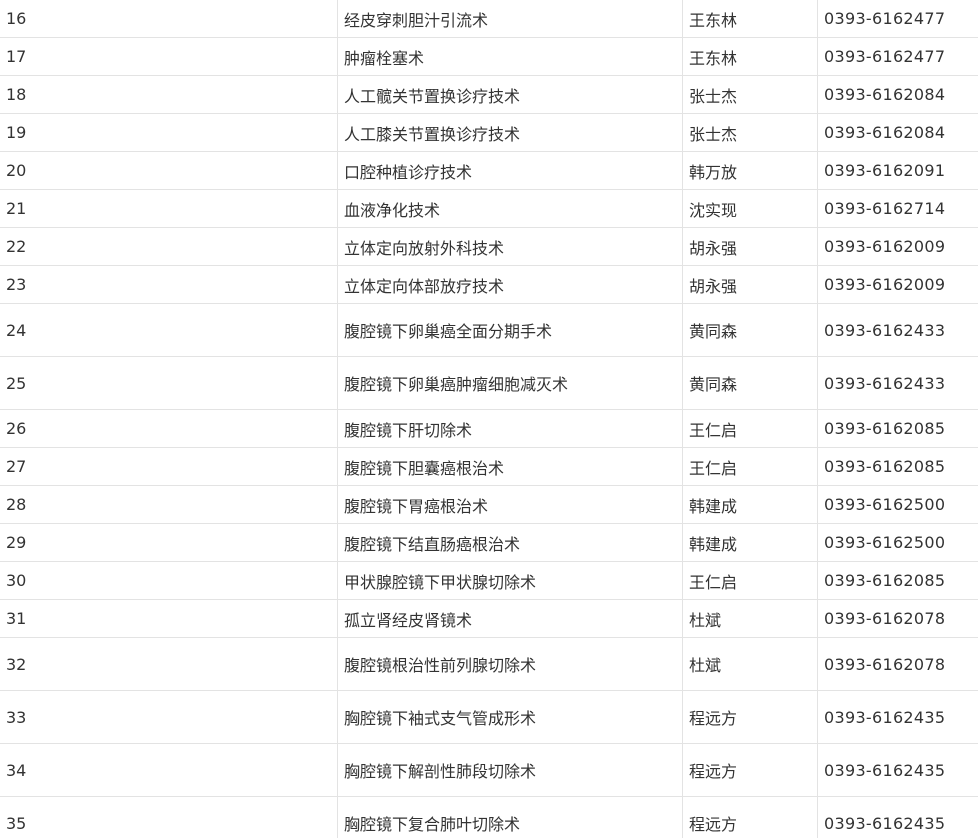 This screenshot has width=978, height=838. I want to click on technology-name: 经皮穿刺胆汁引流术, so click(510, 19).